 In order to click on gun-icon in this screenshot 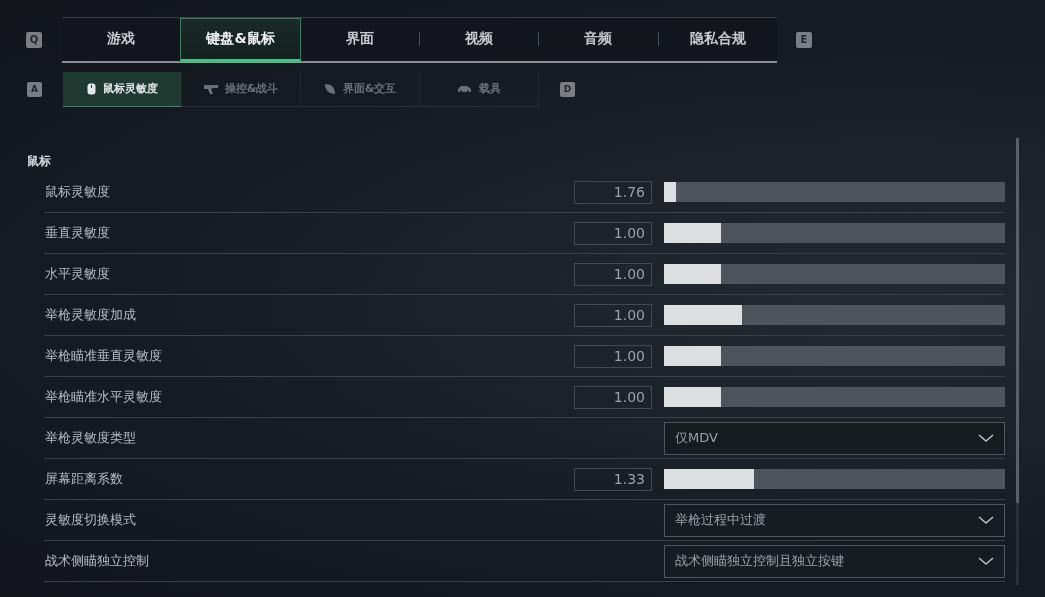, I will do `click(210, 88)`.